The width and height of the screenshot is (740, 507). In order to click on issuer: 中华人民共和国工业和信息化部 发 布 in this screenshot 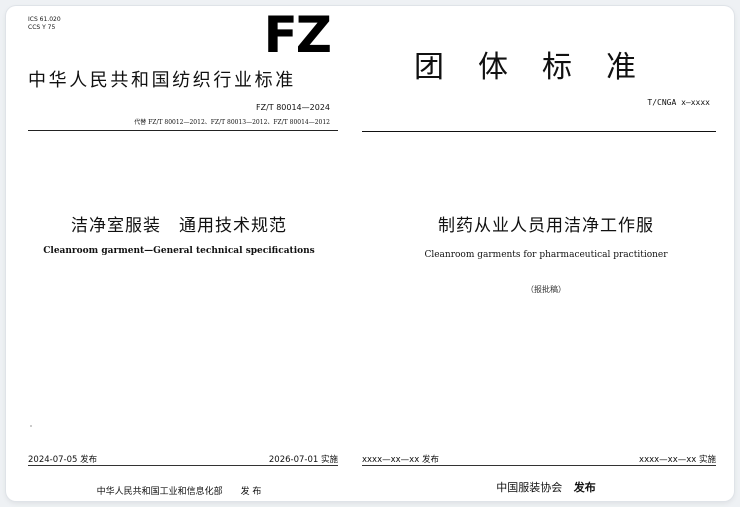, I will do `click(179, 492)`.